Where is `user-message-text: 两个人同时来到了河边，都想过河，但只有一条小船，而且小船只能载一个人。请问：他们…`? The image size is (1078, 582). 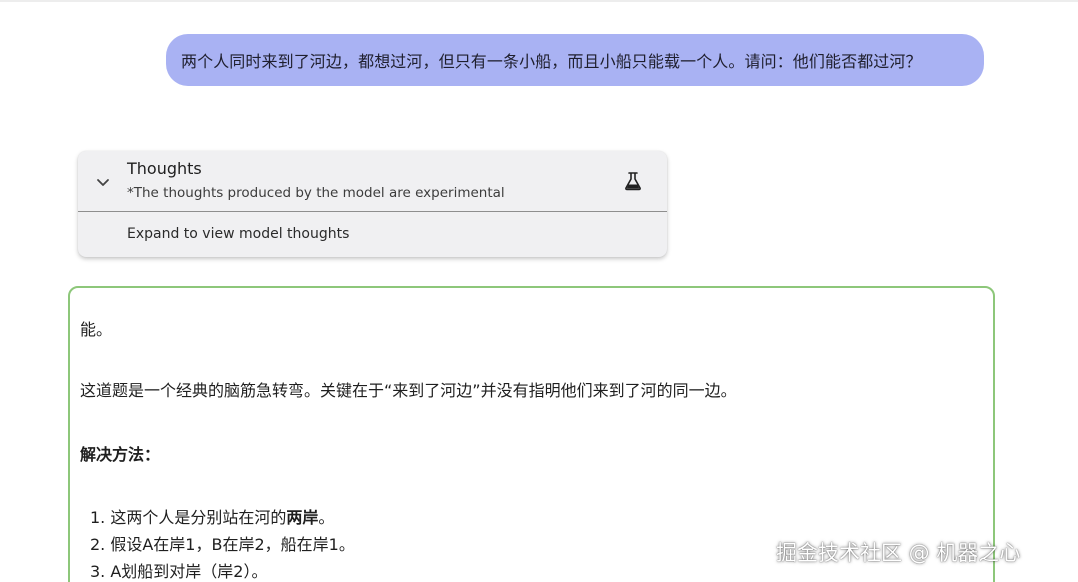
user-message-text: 两个人同时来到了河边，都想过河，但只有一条小船，而且小船只能载一个人。请问：他们… is located at coordinates (551, 61).